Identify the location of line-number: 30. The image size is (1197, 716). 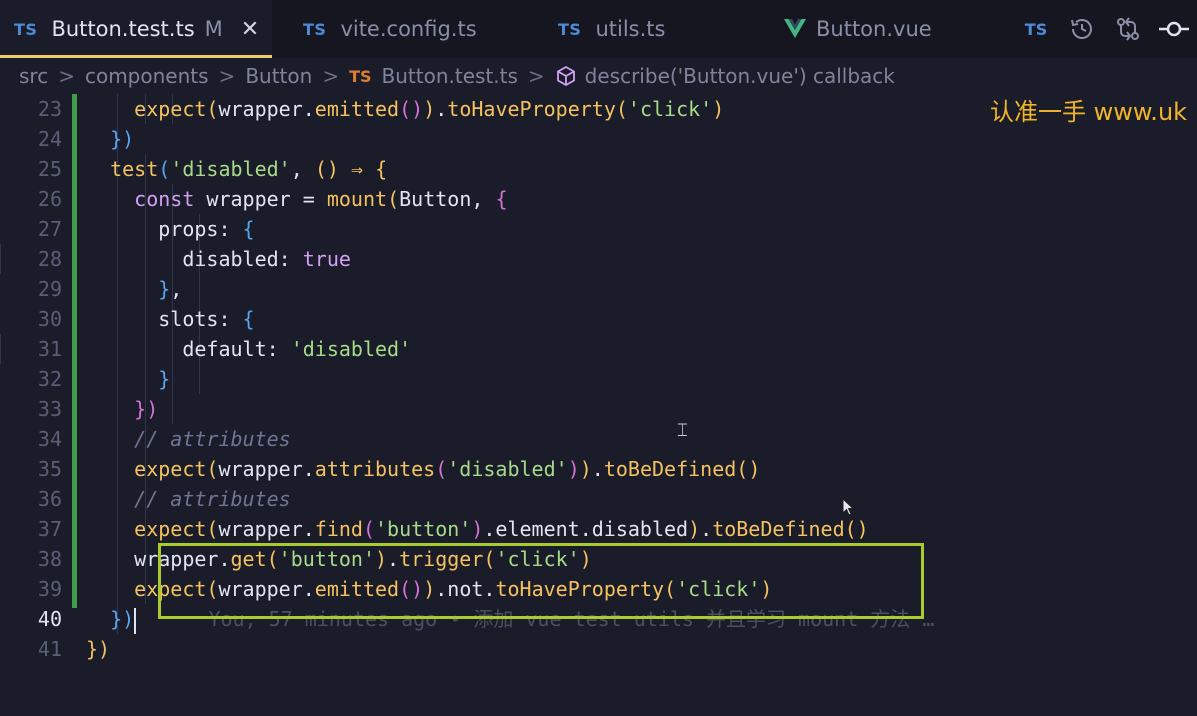
(49, 319).